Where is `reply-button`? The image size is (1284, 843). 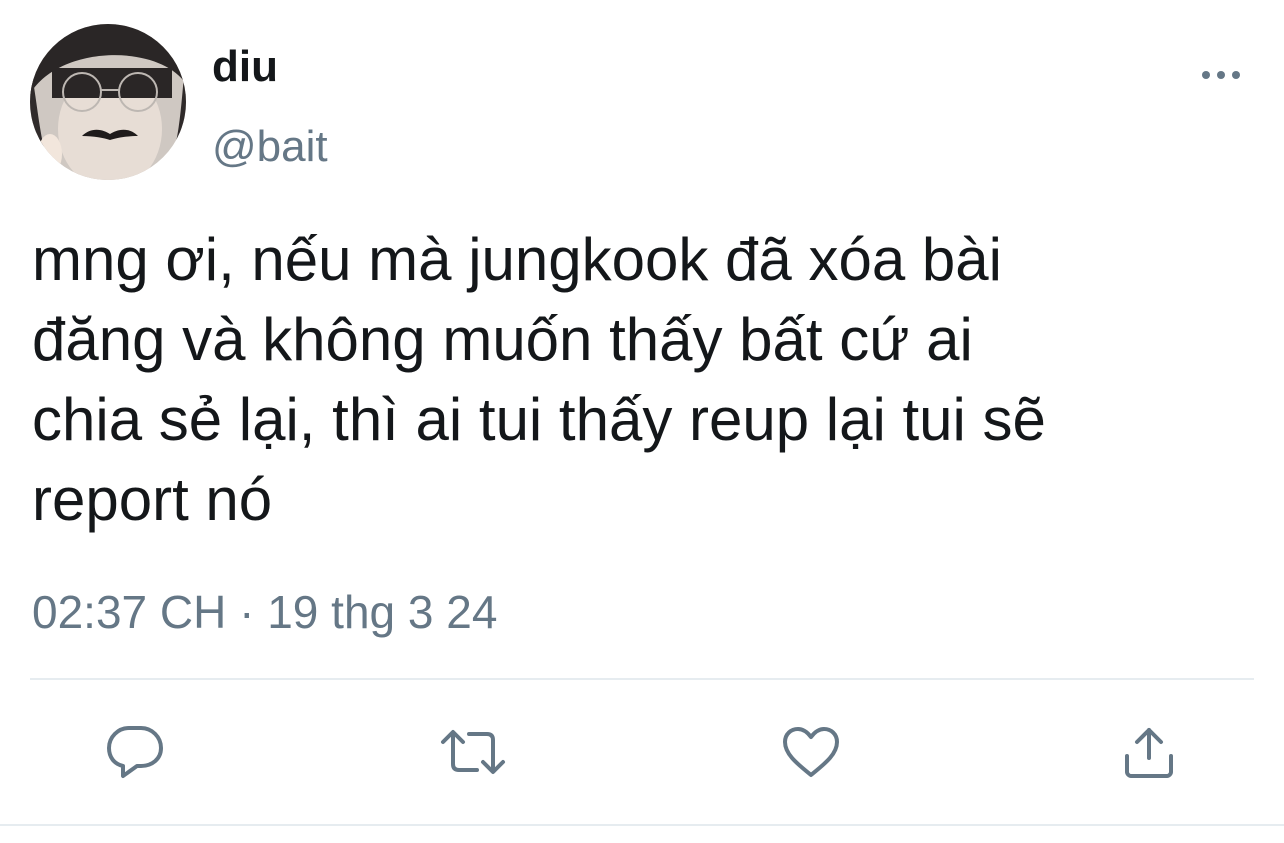 reply-button is located at coordinates (135, 752).